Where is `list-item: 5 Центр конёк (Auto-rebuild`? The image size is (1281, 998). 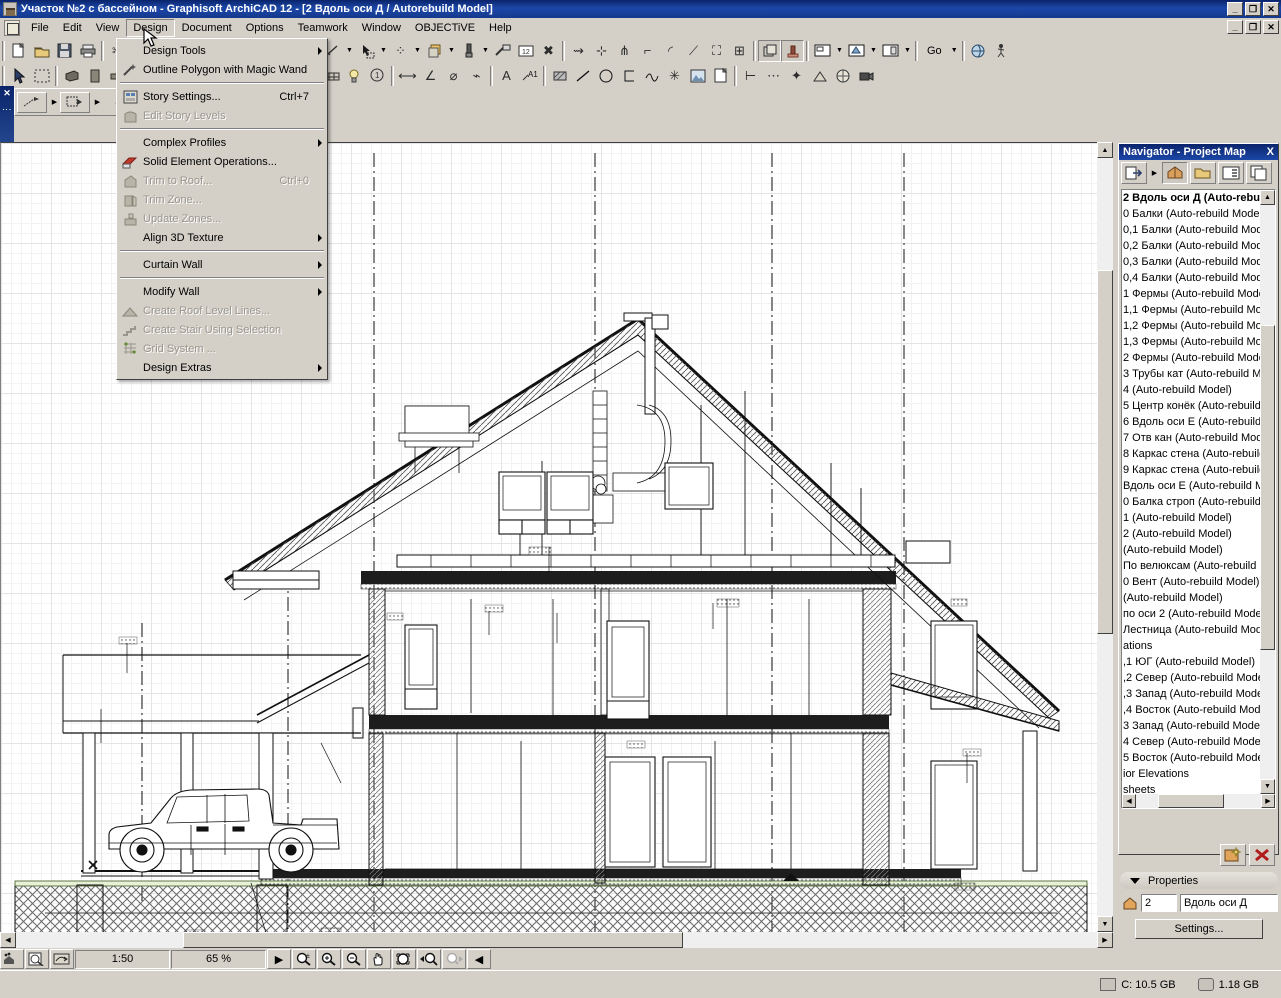 list-item: 5 Центр конёк (Auto-rebuild is located at coordinates (1191, 406).